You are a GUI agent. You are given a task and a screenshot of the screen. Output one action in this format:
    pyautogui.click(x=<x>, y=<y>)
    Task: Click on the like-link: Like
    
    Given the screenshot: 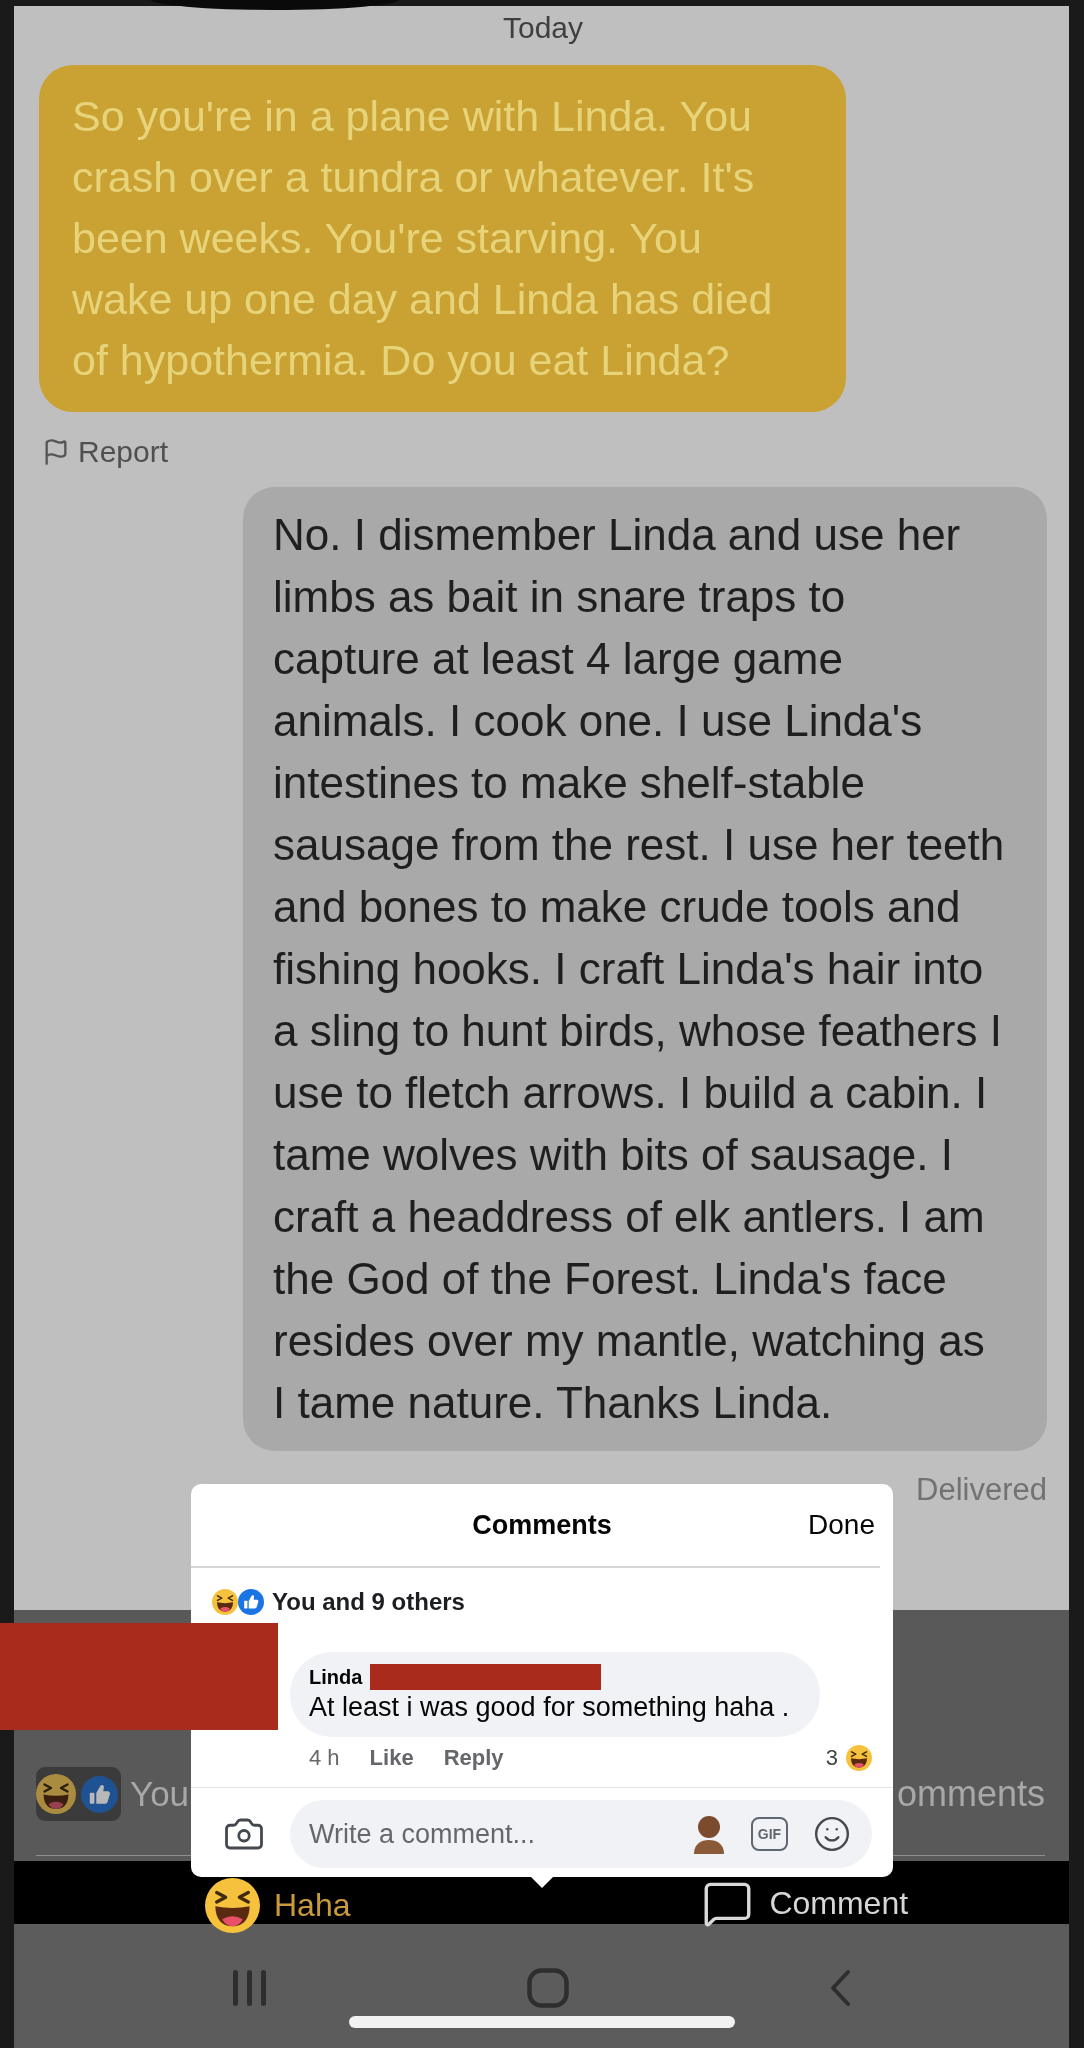 What is the action you would take?
    pyautogui.click(x=391, y=1758)
    